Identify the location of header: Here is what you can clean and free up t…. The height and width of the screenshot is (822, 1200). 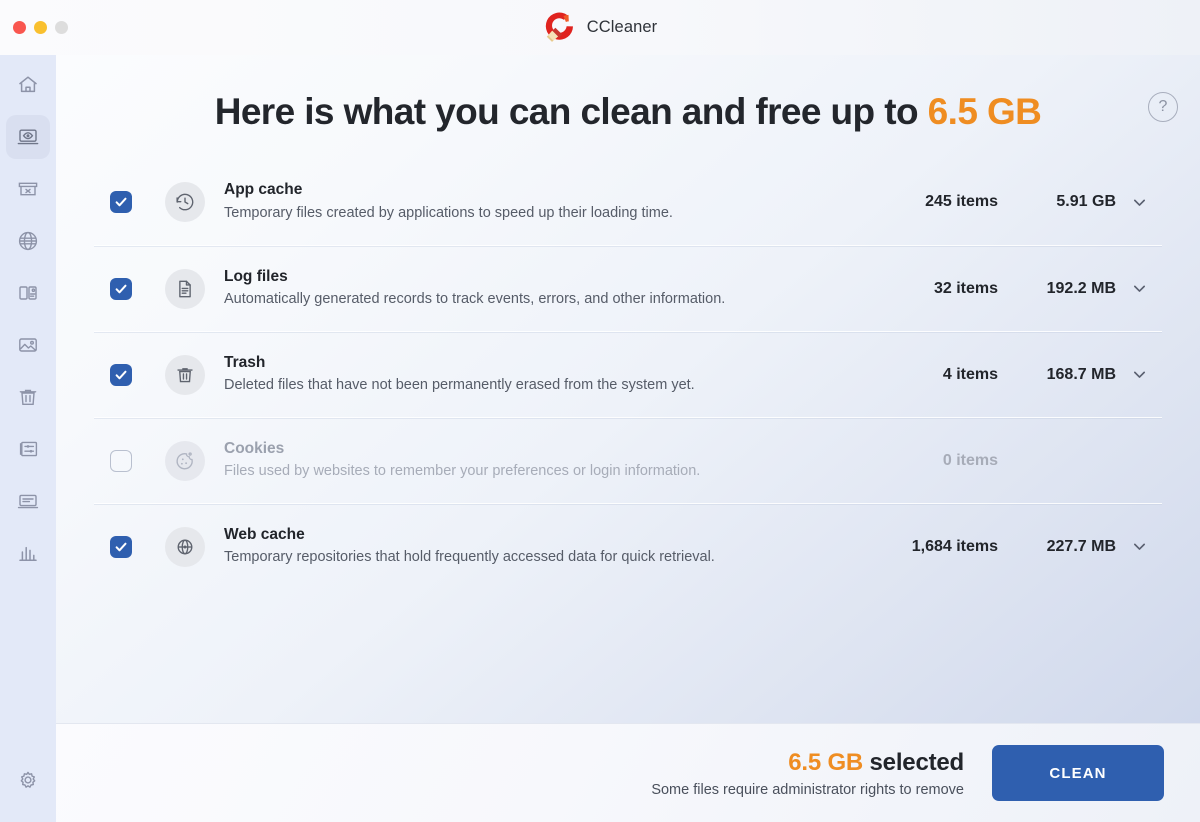
(628, 107).